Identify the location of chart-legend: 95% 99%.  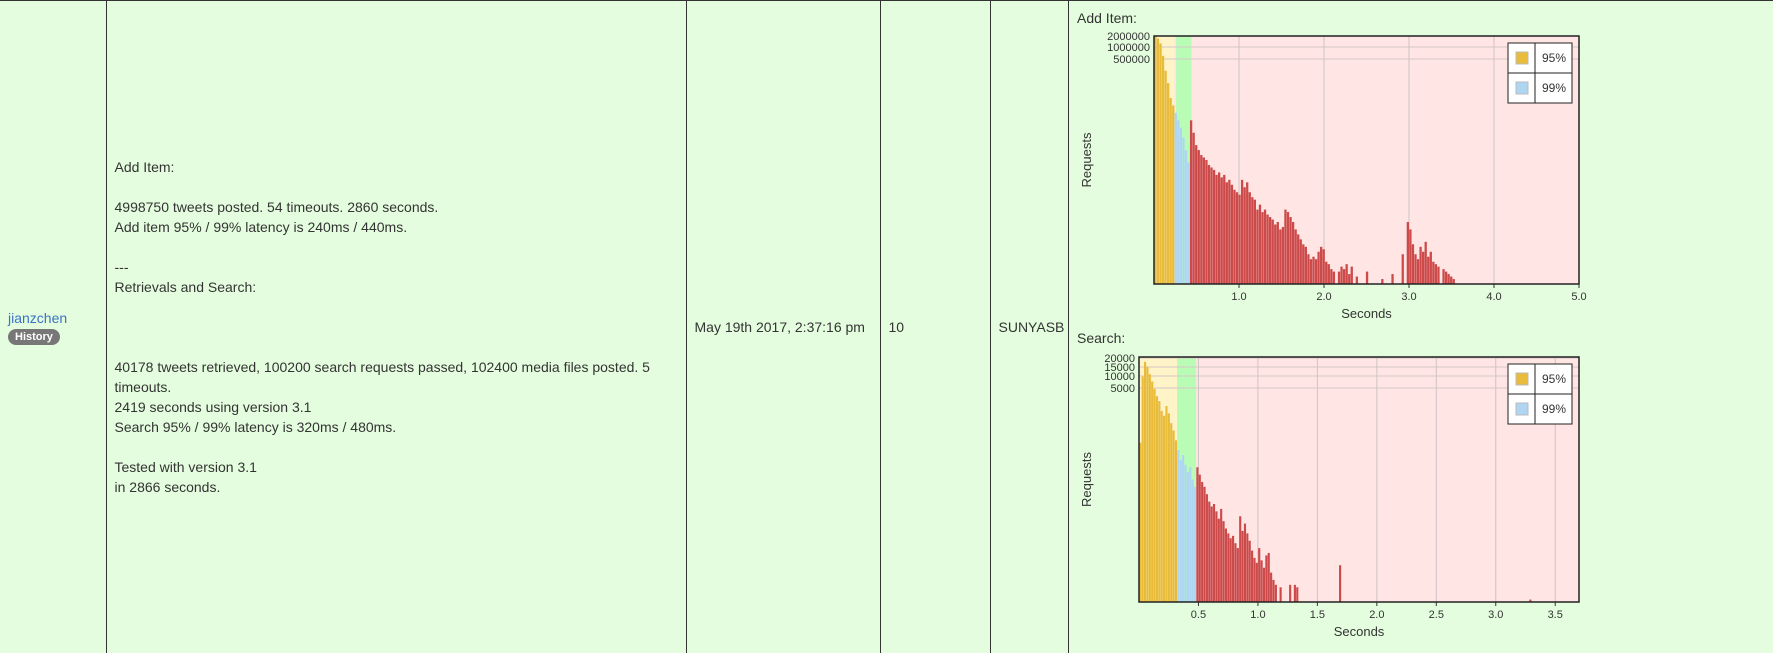
(1540, 394).